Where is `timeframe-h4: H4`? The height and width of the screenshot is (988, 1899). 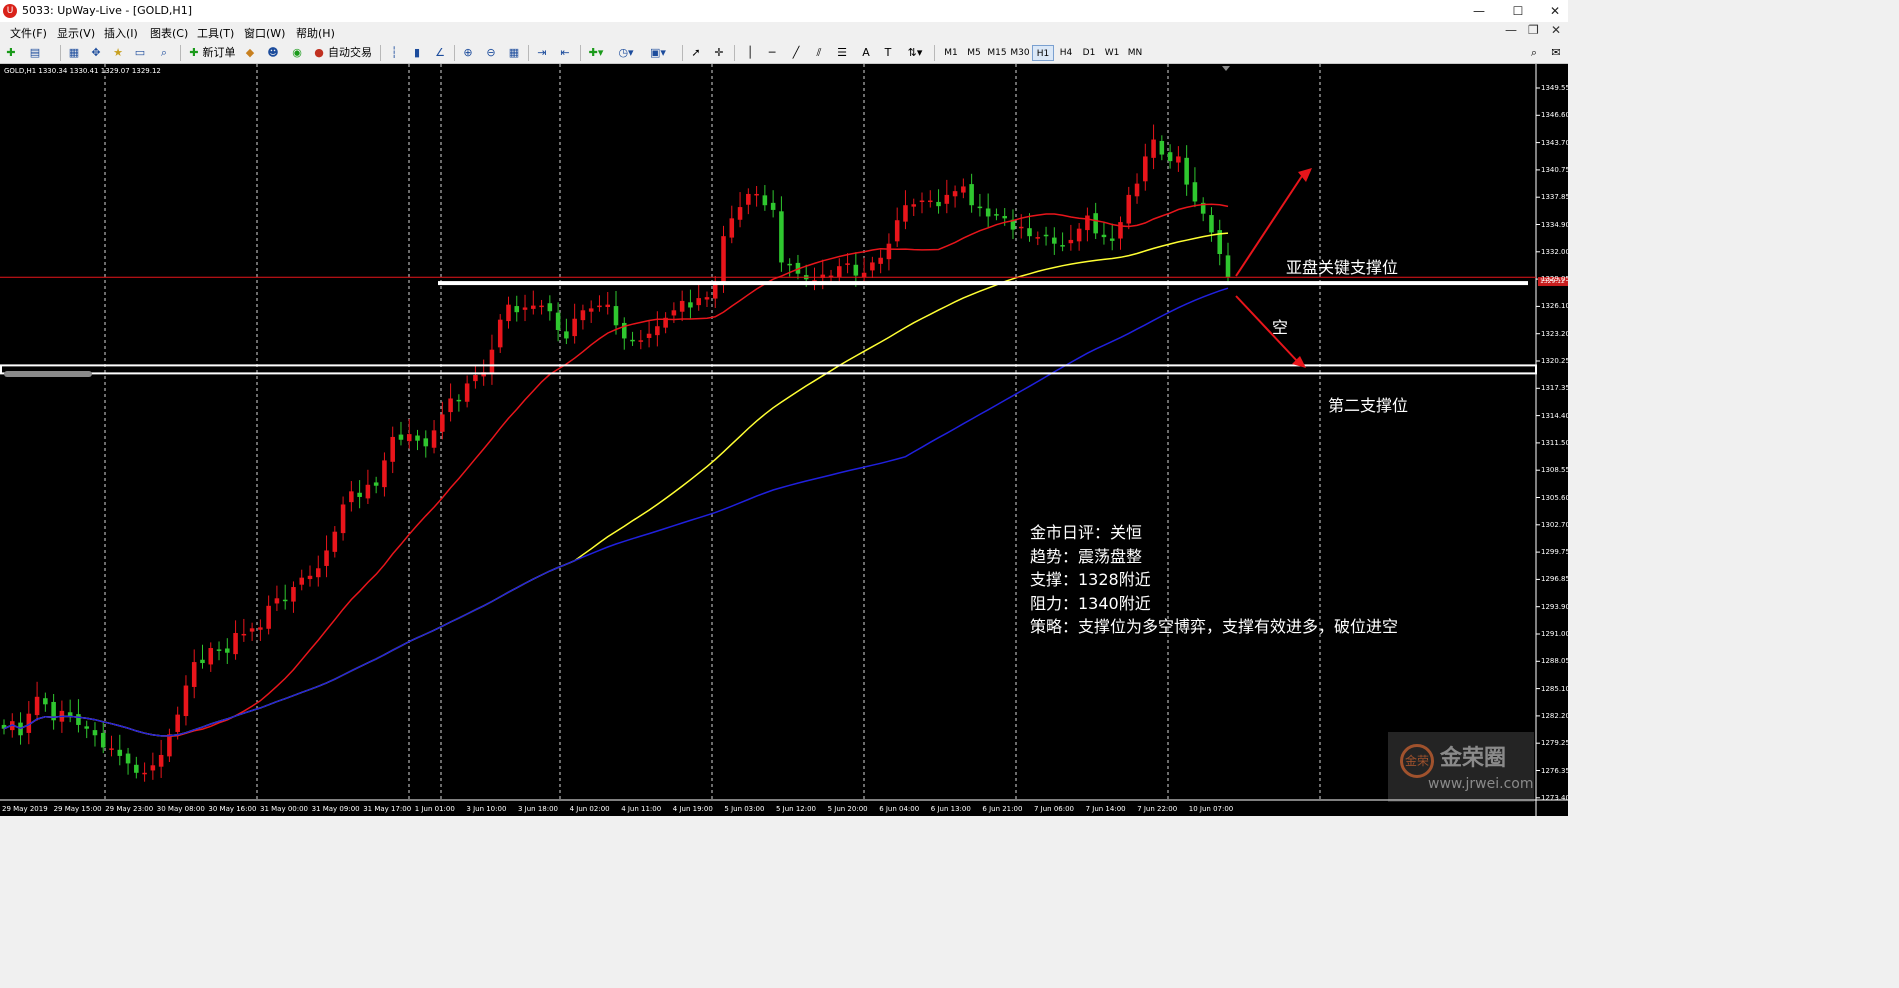 timeframe-h4: H4 is located at coordinates (1066, 53).